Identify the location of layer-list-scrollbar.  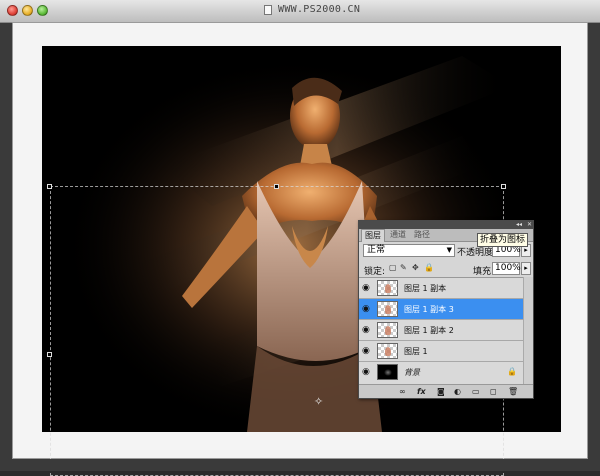
(528, 330).